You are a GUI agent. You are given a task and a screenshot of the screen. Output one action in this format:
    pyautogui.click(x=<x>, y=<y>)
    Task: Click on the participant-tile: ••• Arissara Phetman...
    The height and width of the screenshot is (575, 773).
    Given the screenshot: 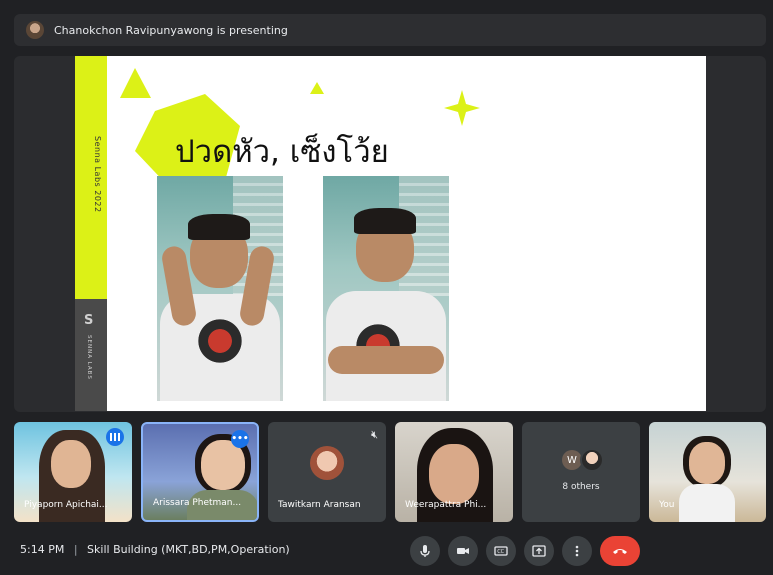 What is the action you would take?
    pyautogui.click(x=200, y=472)
    